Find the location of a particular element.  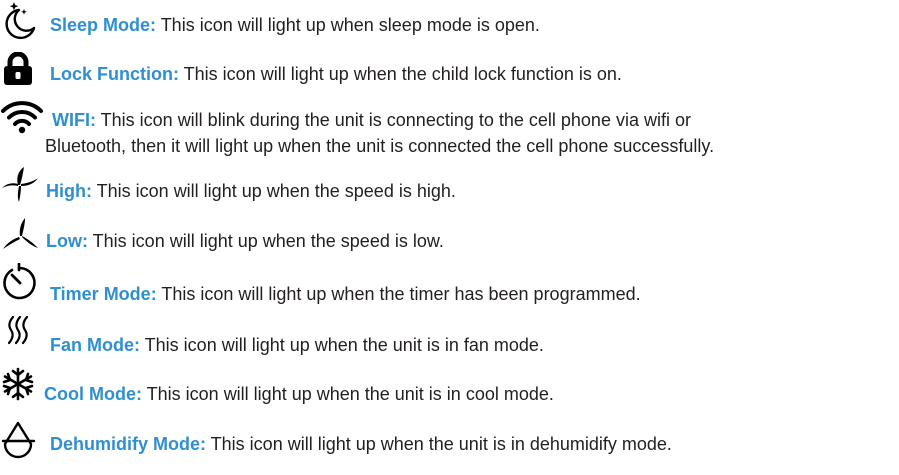

lock-icon is located at coordinates (21, 72).